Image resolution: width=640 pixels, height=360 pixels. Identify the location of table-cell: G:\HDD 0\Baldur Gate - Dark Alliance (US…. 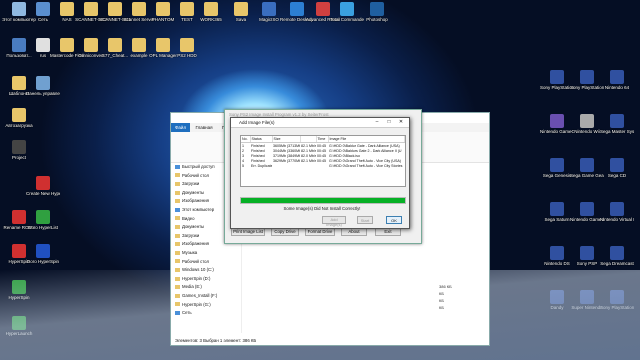
(364, 145).